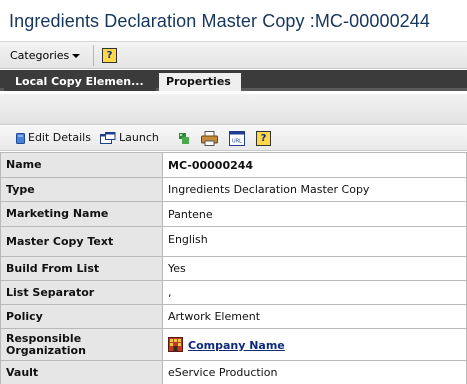 The image size is (467, 384). Describe the element at coordinates (175, 344) in the screenshot. I see `organization-icon` at that location.